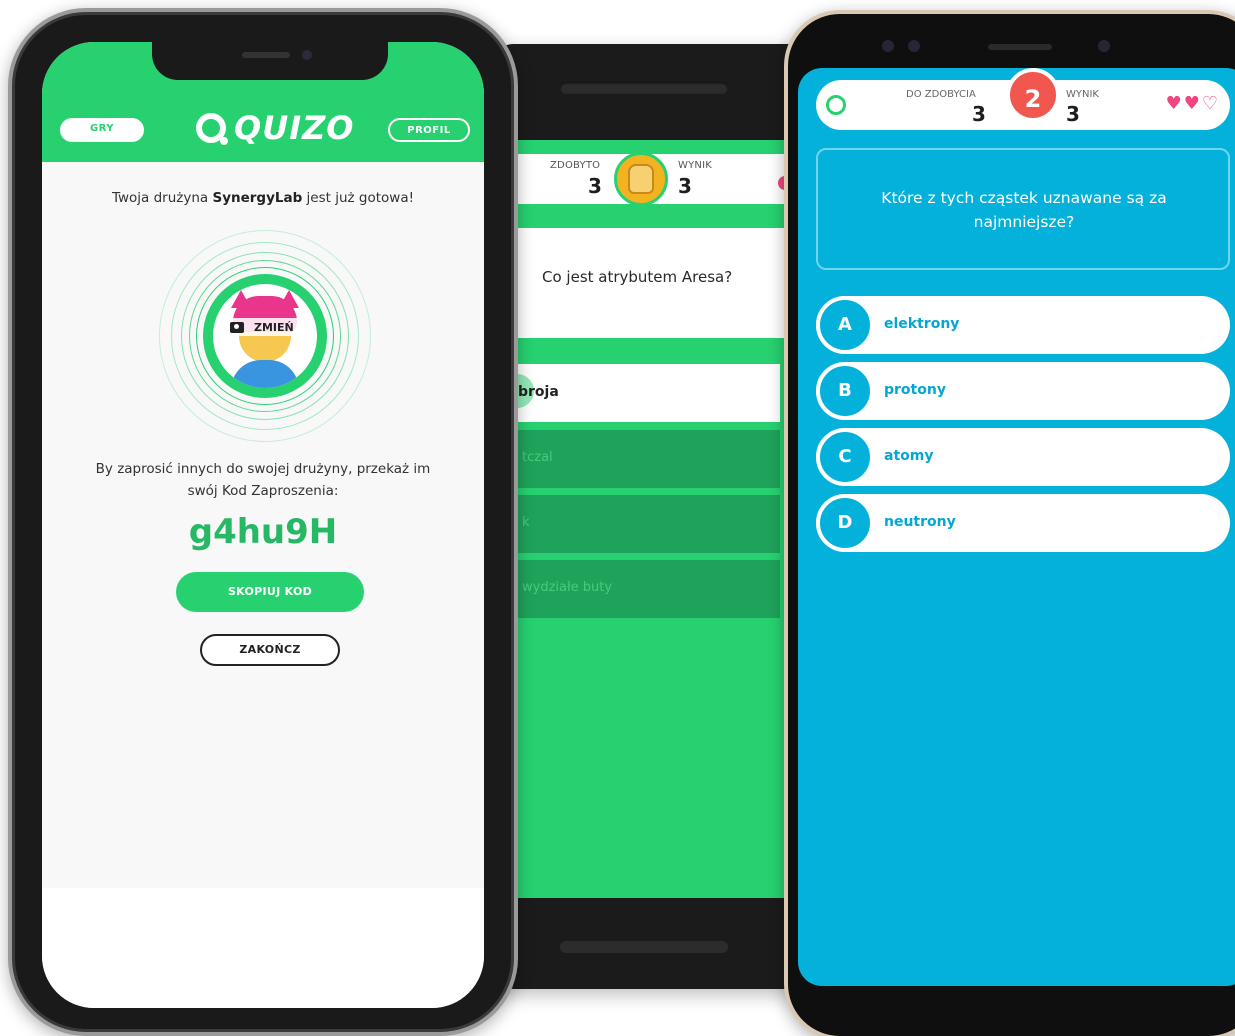 The width and height of the screenshot is (1235, 1036). Describe the element at coordinates (920, 522) in the screenshot. I see `answer-text: neutrony` at that location.